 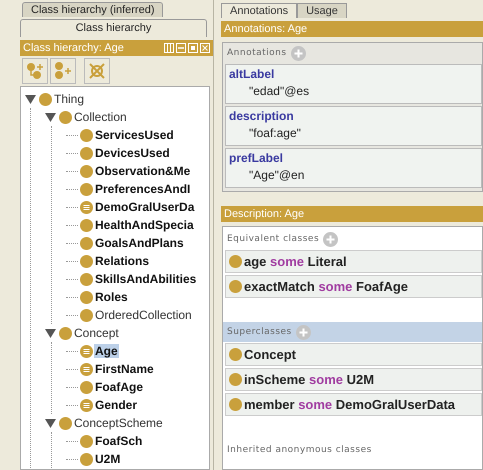 I want to click on tree-item: HealthAndSpecia, so click(x=144, y=225).